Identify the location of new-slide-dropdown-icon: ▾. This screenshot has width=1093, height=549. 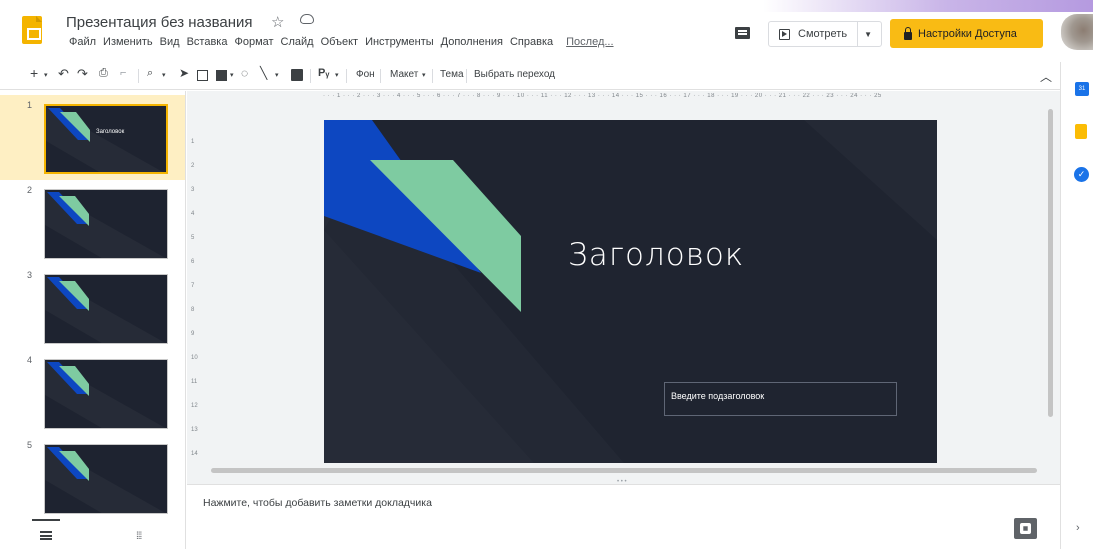
(46, 75).